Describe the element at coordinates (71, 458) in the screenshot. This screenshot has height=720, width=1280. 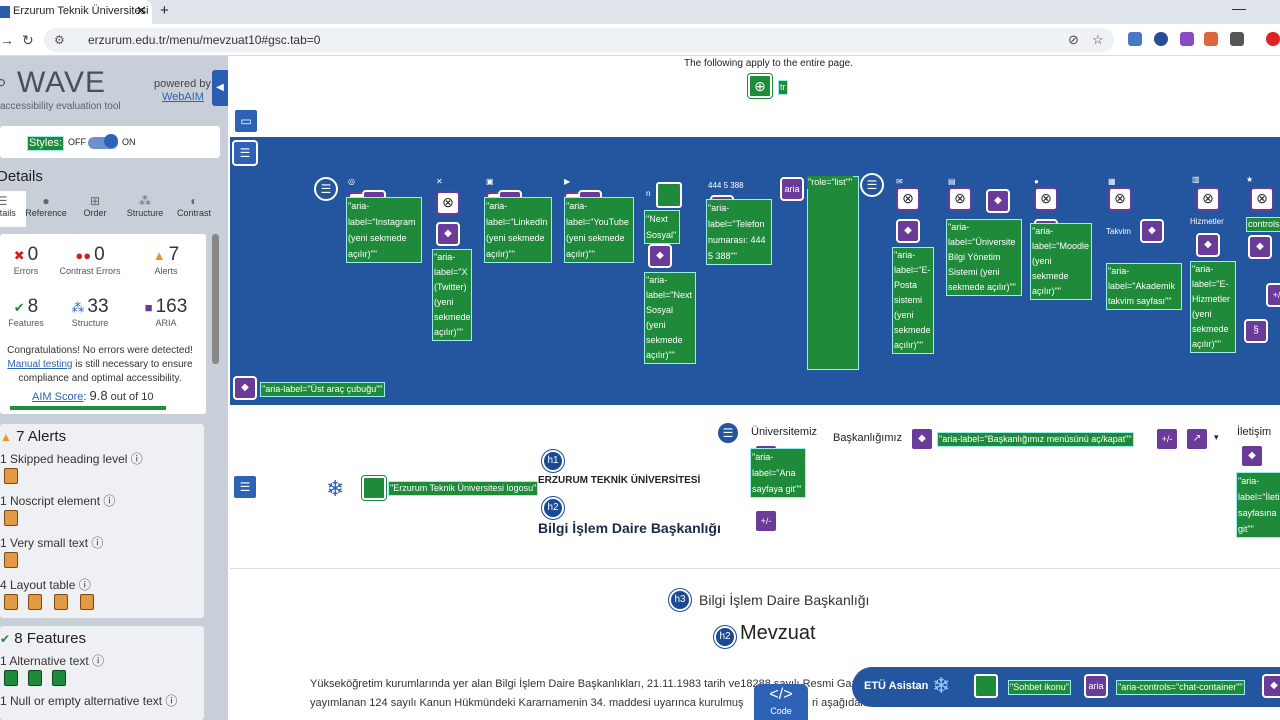
I see `alert-skipped-heading: 1 Skipped heading level ⓘ` at that location.